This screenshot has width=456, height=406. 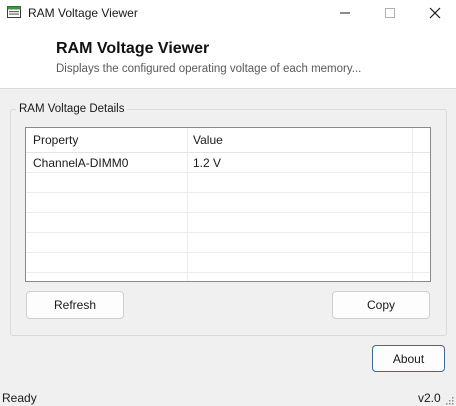 I want to click on minimize-icon, so click(x=345, y=13).